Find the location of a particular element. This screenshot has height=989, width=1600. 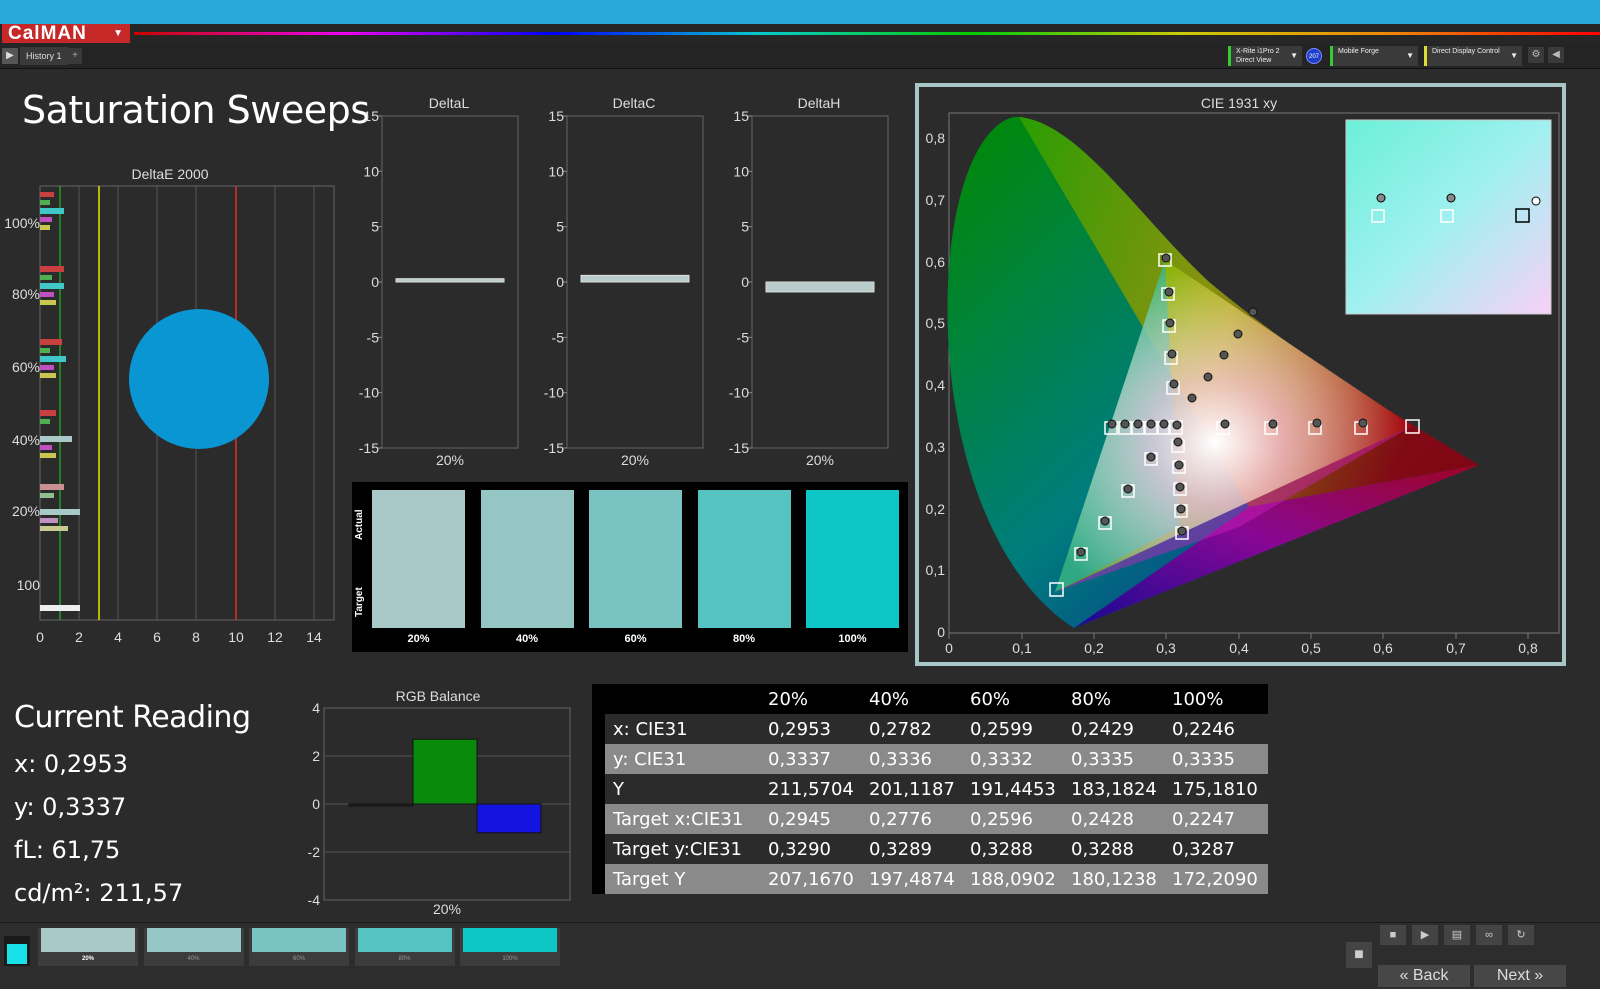

cie-ytick: 0,6 is located at coordinates (936, 262).